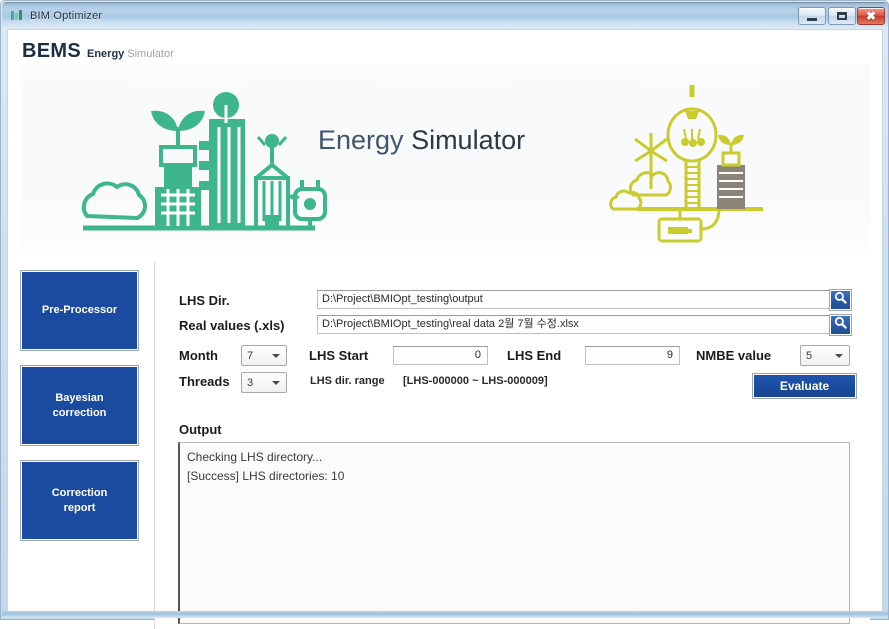 The width and height of the screenshot is (889, 629). I want to click on real-values-browse-button, so click(840, 325).